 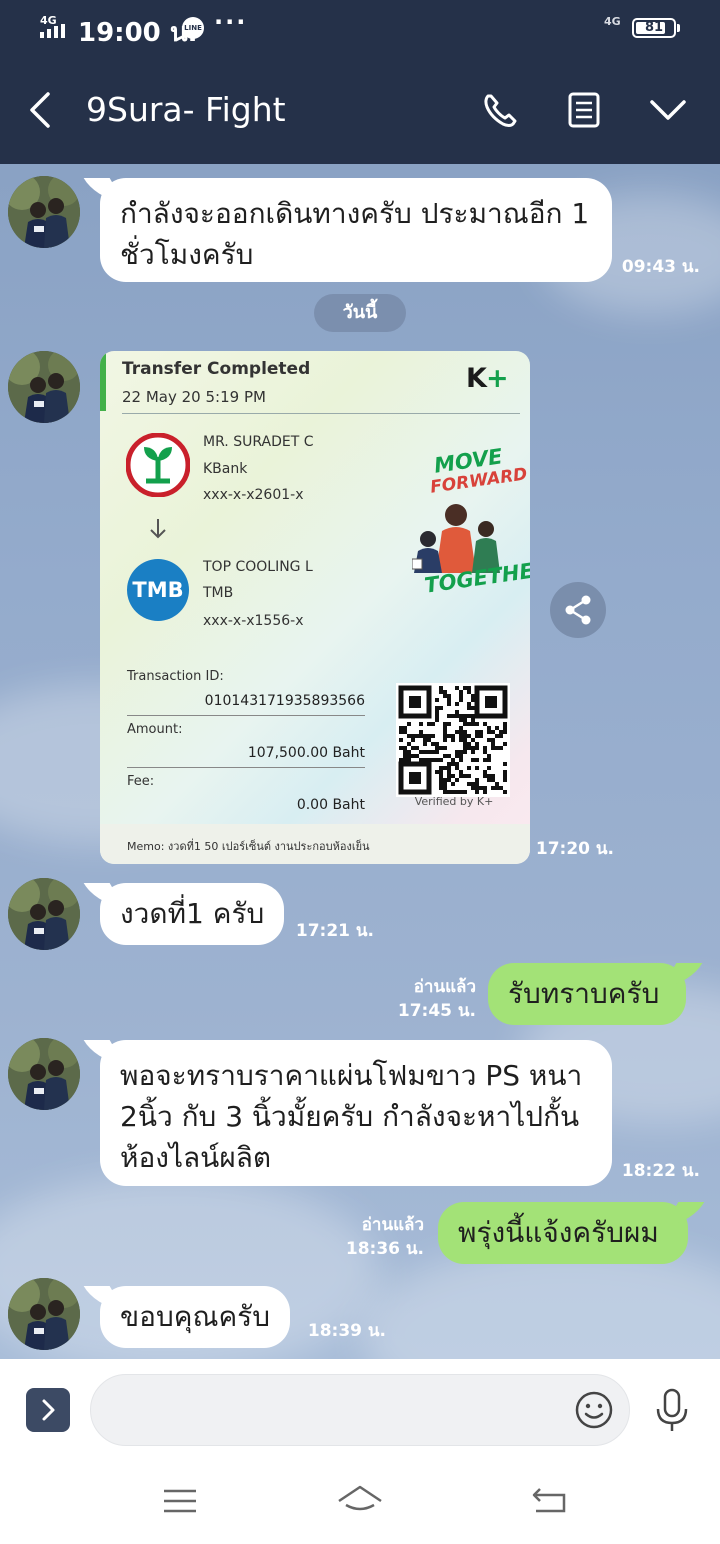 What do you see at coordinates (360, 28) in the screenshot?
I see `status-bar: 4G 19:00 น. LINE ··· 4G 81` at bounding box center [360, 28].